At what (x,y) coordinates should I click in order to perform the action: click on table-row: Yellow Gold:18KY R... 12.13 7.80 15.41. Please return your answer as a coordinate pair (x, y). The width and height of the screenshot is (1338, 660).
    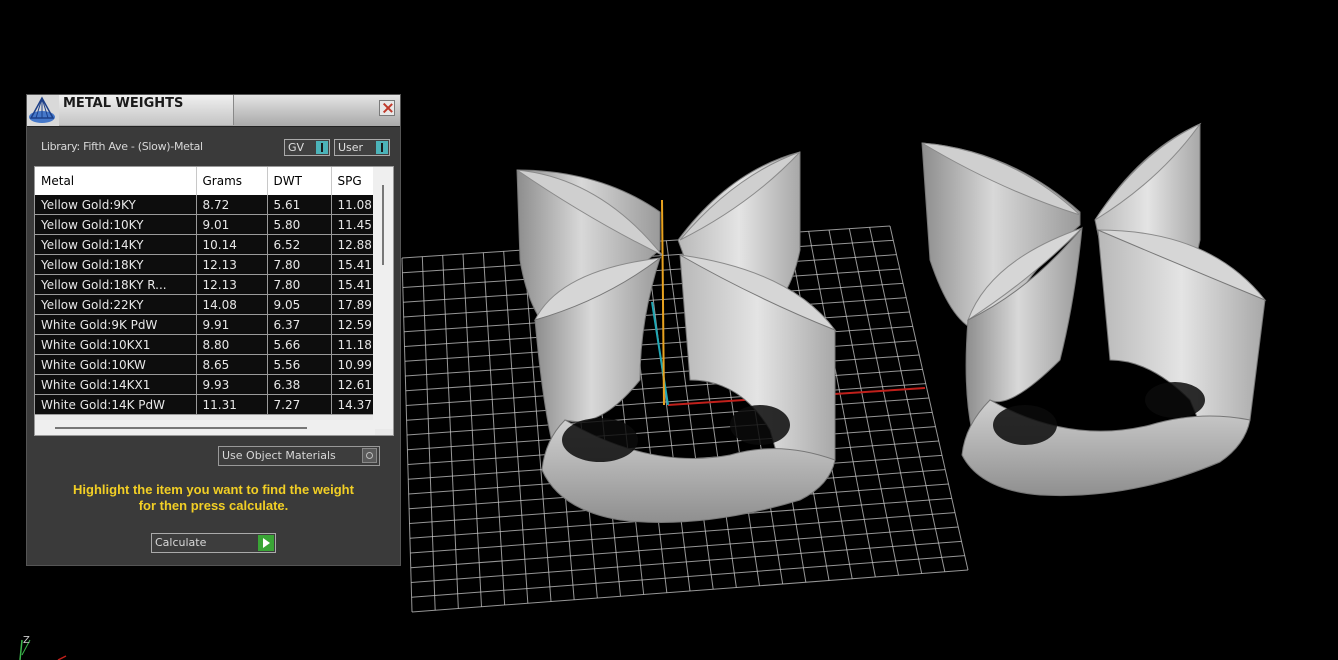
    Looking at the image, I should click on (207, 284).